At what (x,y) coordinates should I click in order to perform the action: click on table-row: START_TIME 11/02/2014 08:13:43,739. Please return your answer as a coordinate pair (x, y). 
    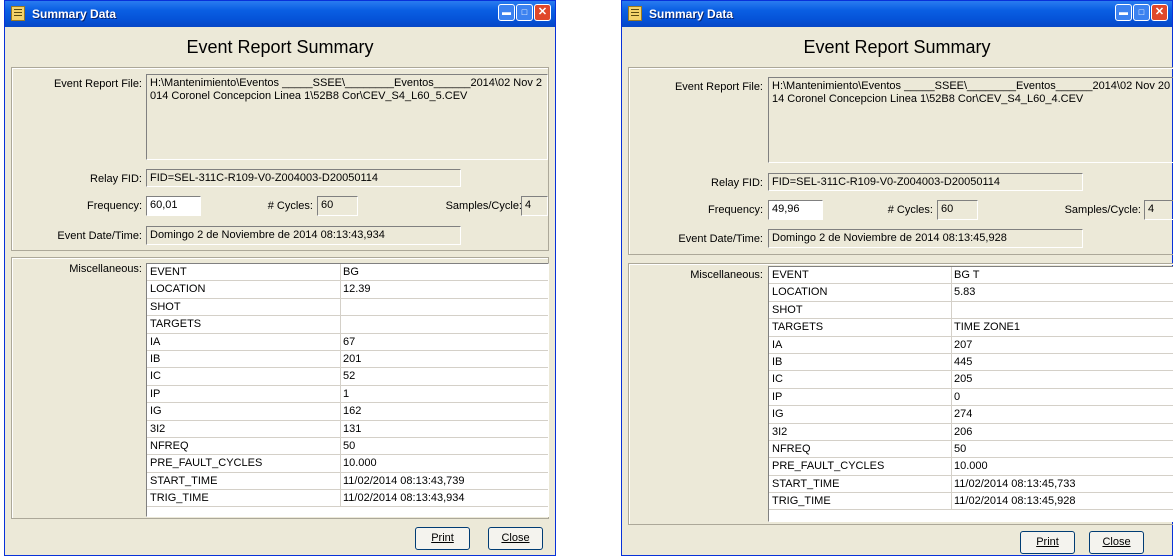
    Looking at the image, I should click on (347, 481).